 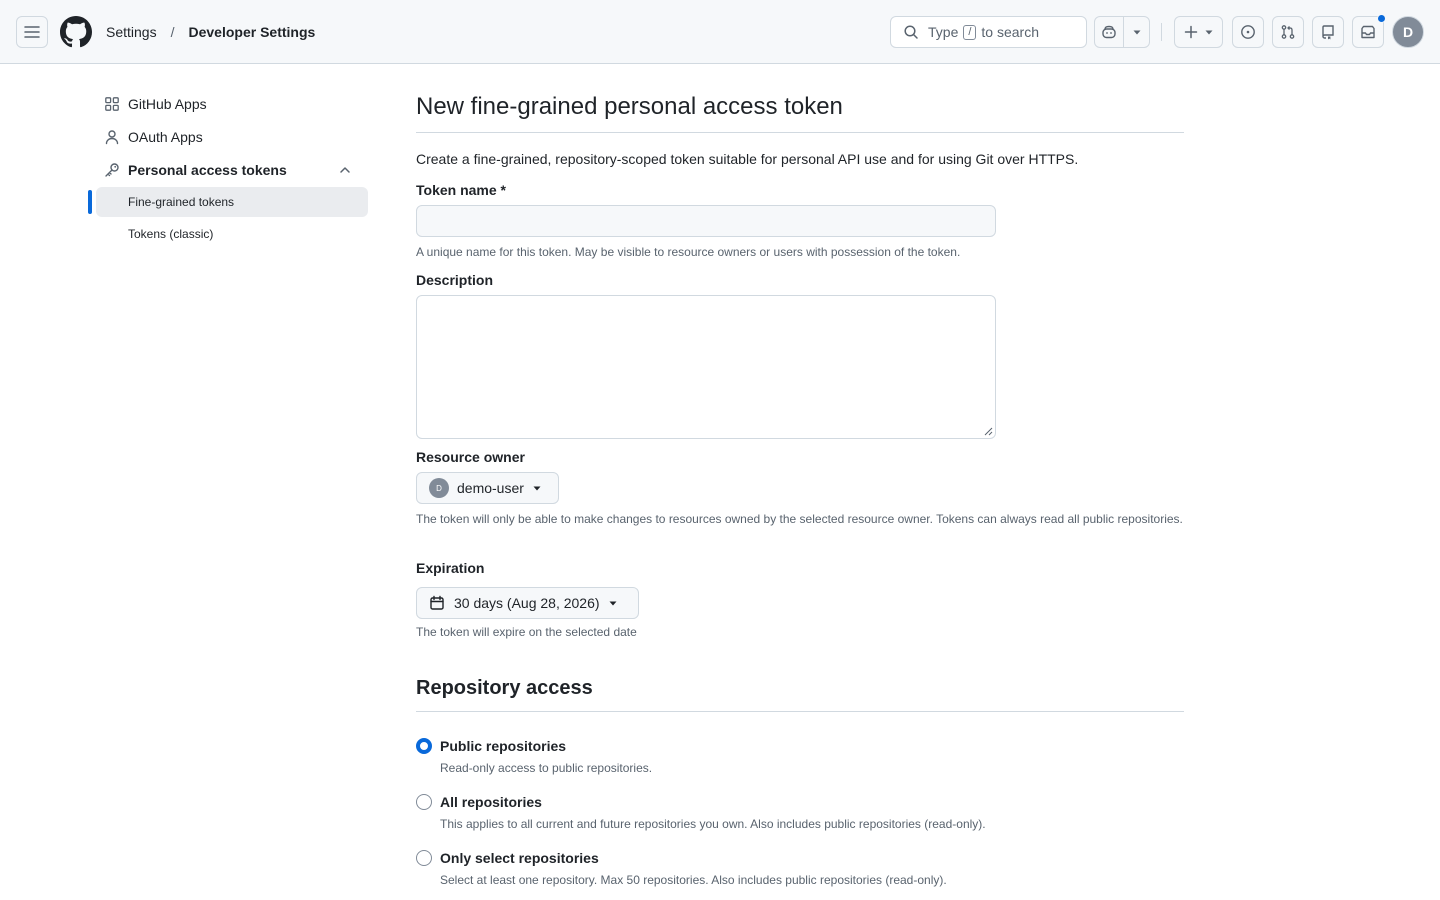 What do you see at coordinates (706, 367) in the screenshot?
I see `description-textarea` at bounding box center [706, 367].